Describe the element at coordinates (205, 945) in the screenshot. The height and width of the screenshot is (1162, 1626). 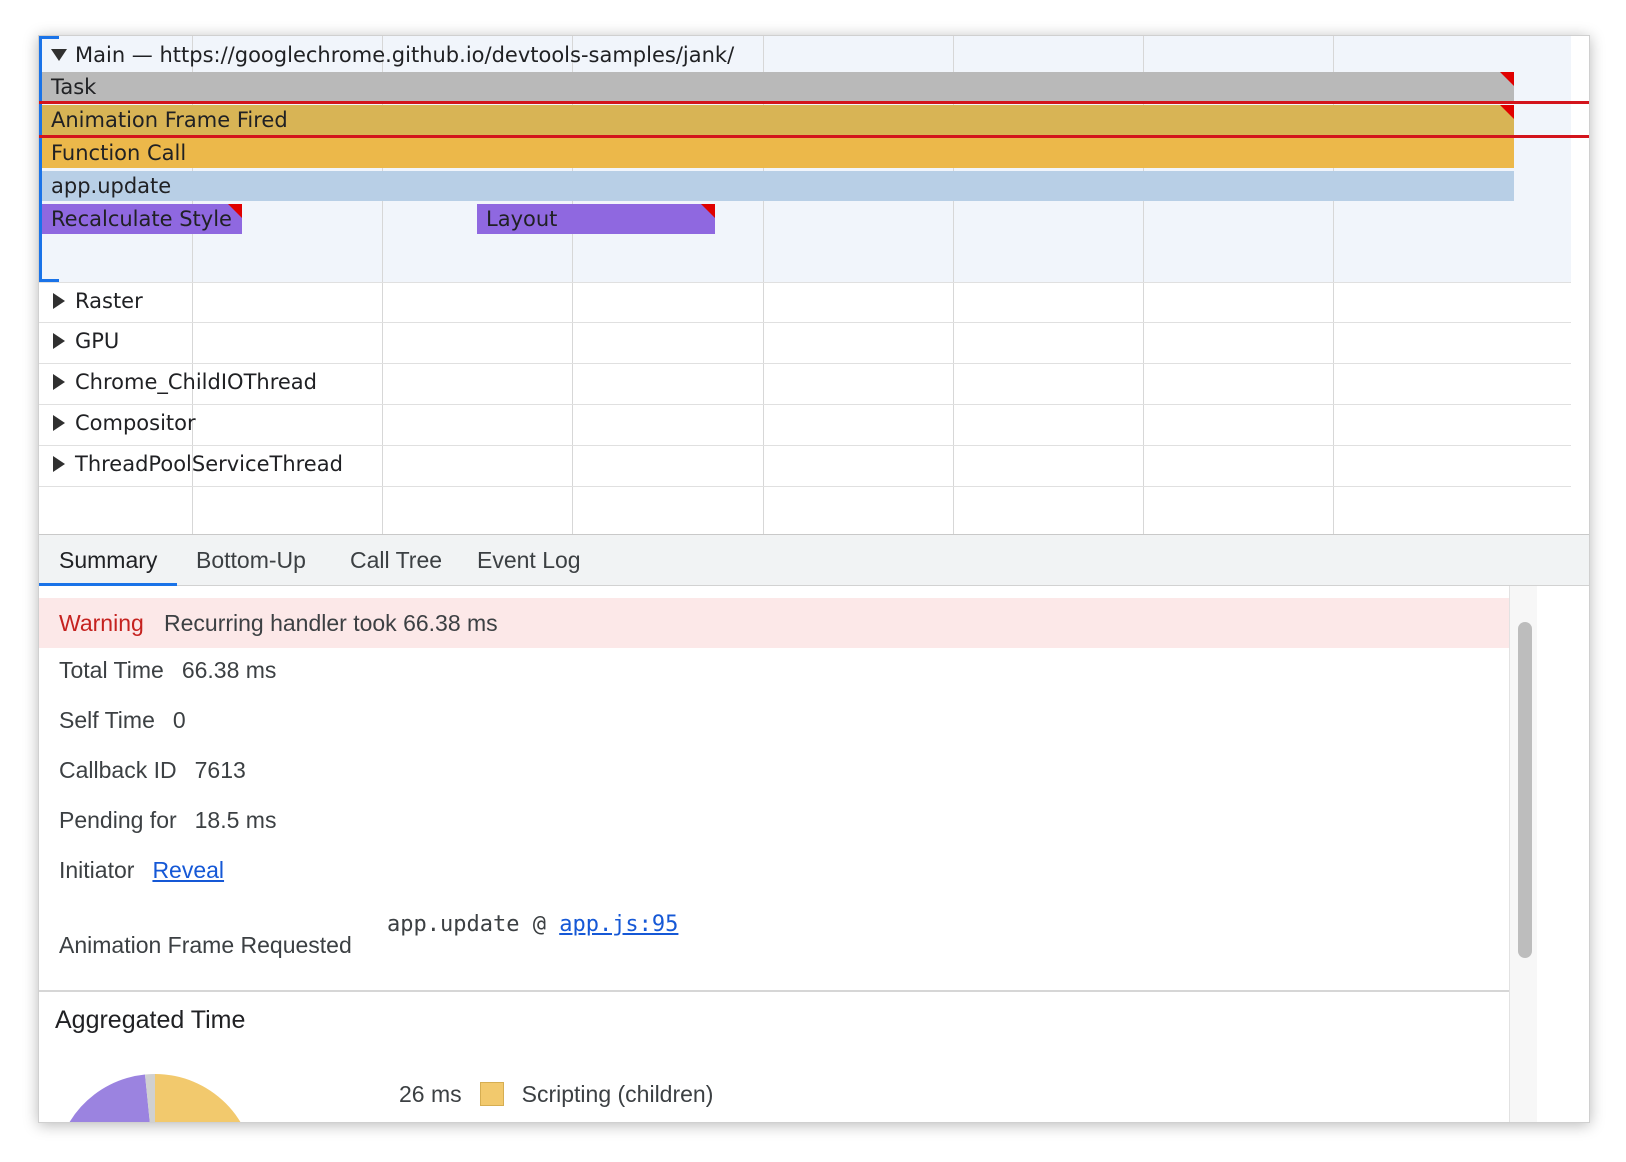
I see `animation-frame-requested-label: Animation Frame Requested` at that location.